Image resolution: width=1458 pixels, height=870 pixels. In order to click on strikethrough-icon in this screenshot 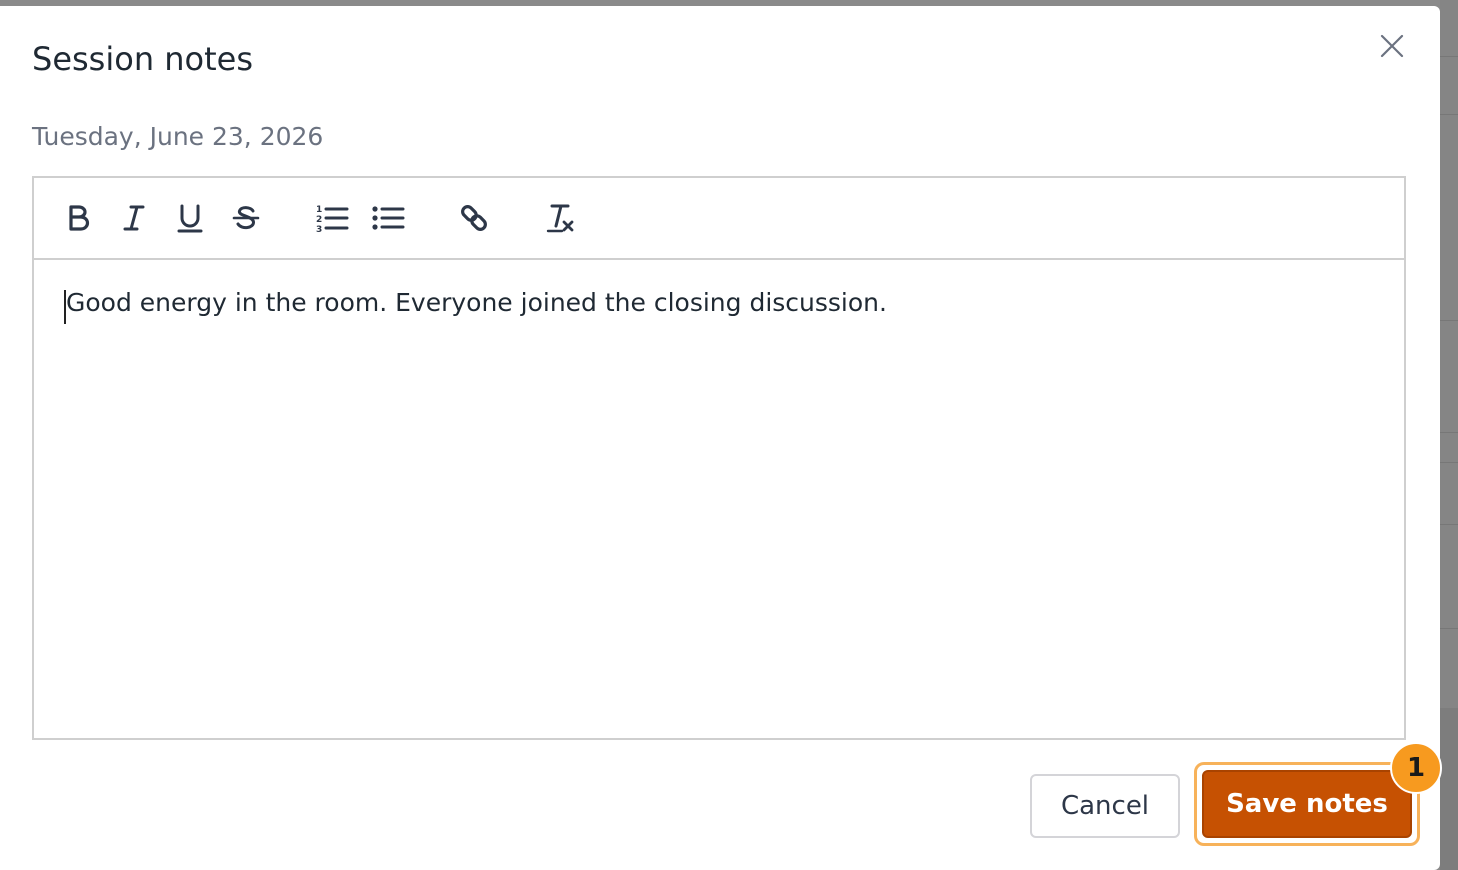, I will do `click(246, 218)`.